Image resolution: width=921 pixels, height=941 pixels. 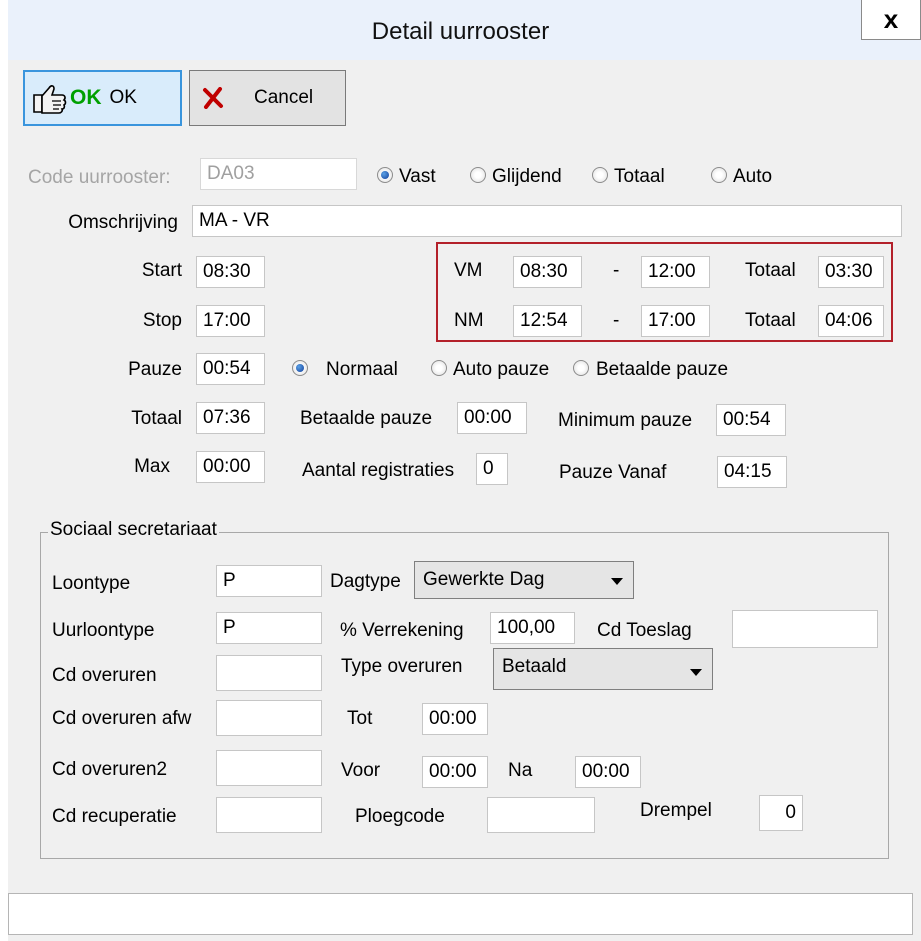 What do you see at coordinates (527, 176) in the screenshot?
I see `radio-glijdend-label: Glijdend` at bounding box center [527, 176].